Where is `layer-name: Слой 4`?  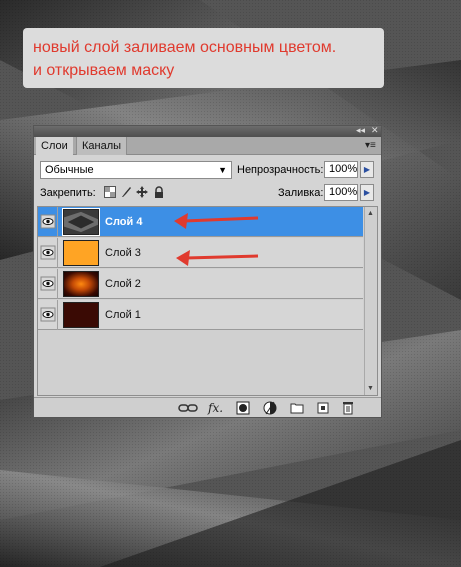 layer-name: Слой 4 is located at coordinates (124, 222).